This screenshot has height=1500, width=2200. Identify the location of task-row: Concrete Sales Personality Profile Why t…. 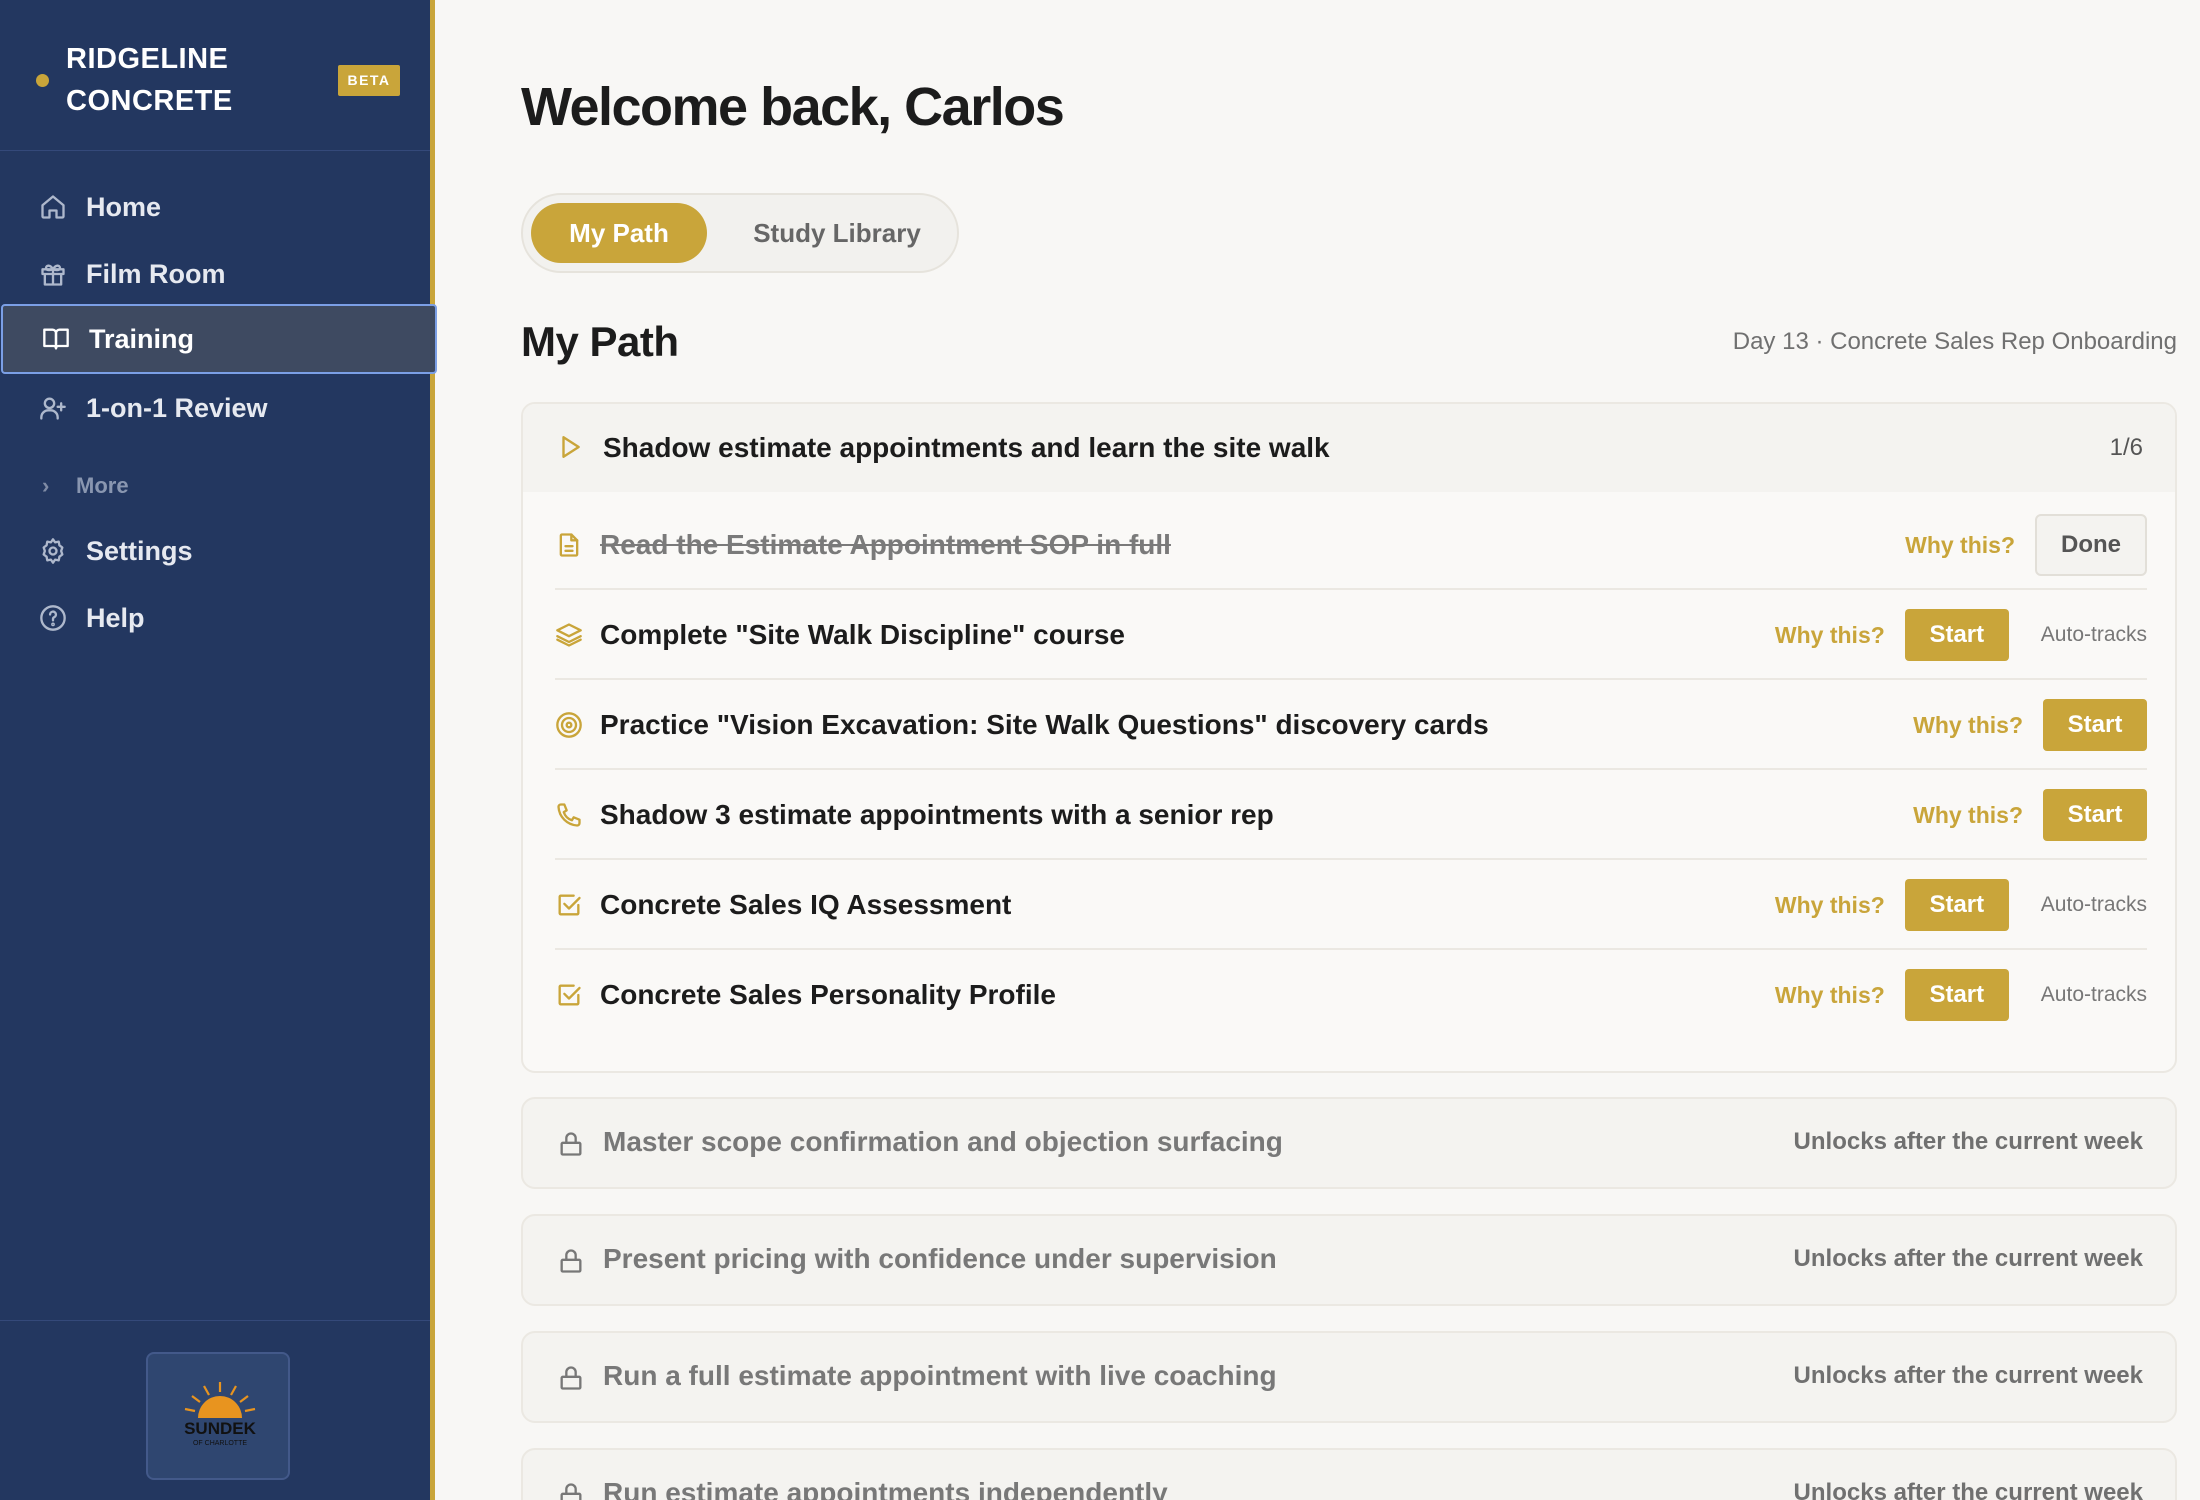
(1351, 995).